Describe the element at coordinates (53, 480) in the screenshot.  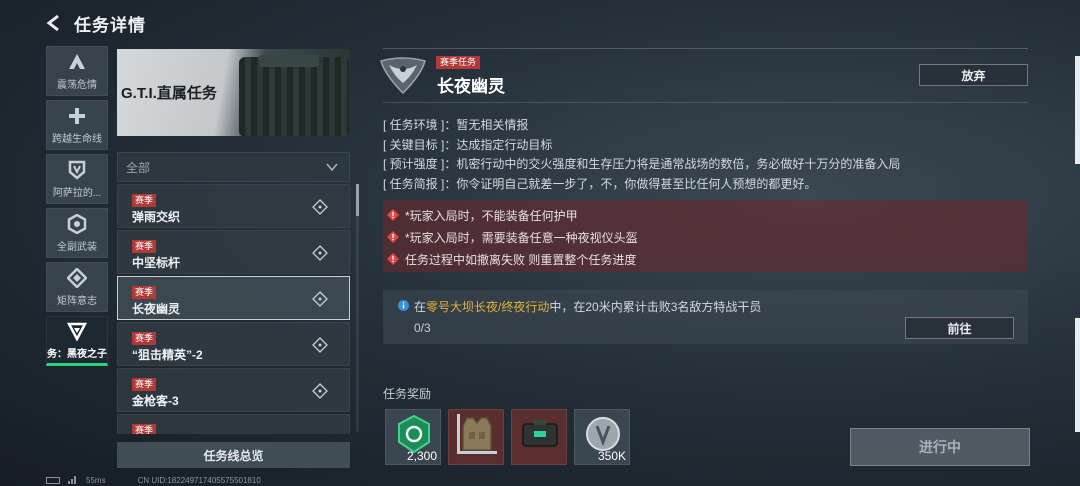
I see `battery-icon` at that location.